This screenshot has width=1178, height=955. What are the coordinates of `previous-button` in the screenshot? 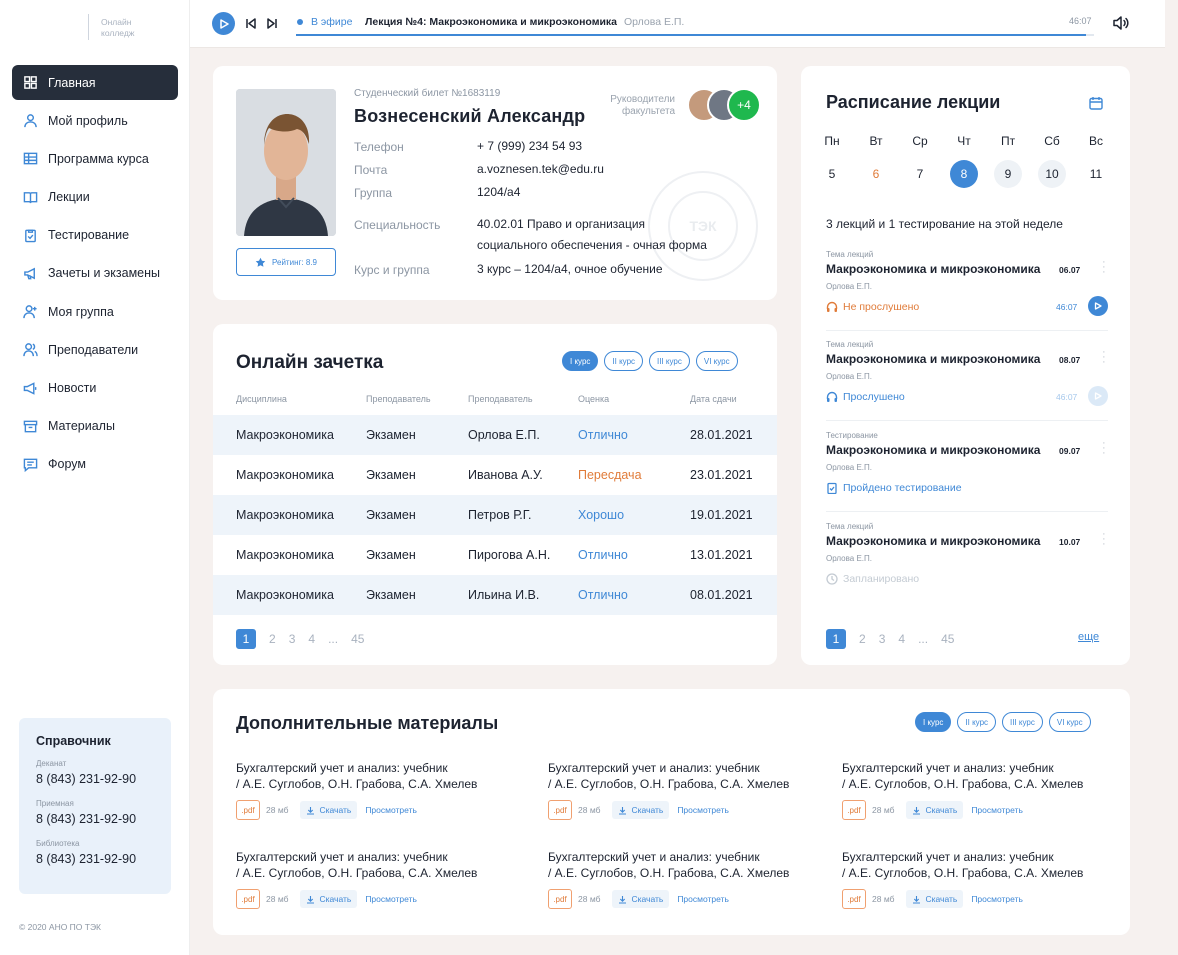 It's located at (250, 23).